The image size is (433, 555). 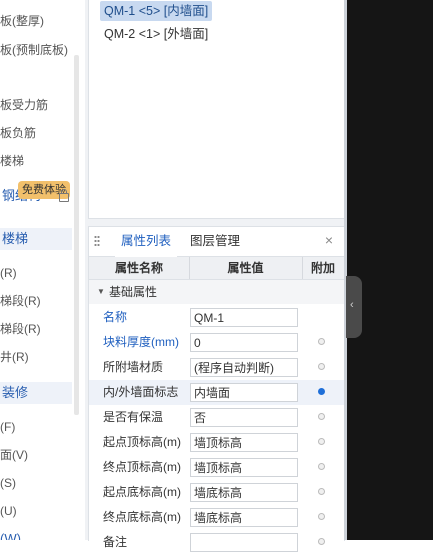 What do you see at coordinates (18, 133) in the screenshot?
I see `nav-item-board-negative-rebar: 板负筋` at bounding box center [18, 133].